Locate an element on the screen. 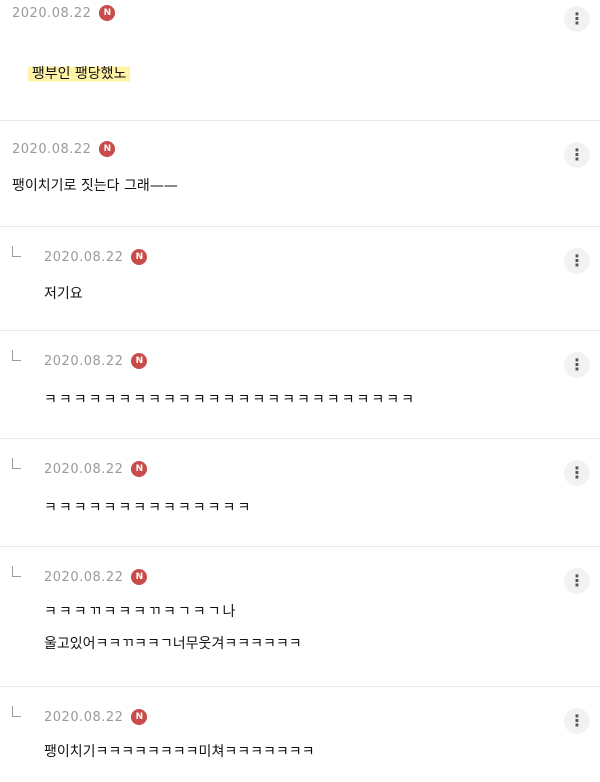 This screenshot has width=600, height=782. comment-text-line: 울고있어ㅋㅋㄲㅋㅋㄱ너무웃겨ㅋㅋㅋㅋㅋㅋ is located at coordinates (173, 644).